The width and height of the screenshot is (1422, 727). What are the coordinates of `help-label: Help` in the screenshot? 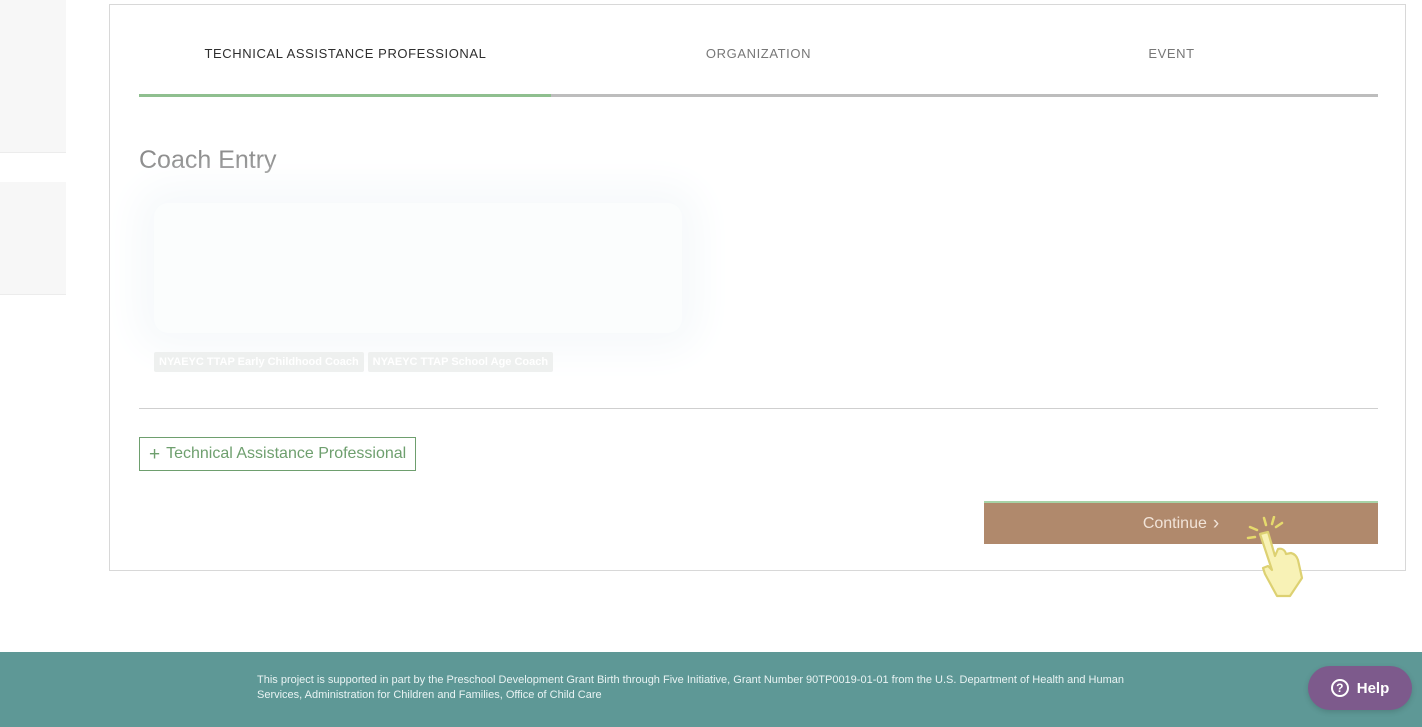 It's located at (1373, 688).